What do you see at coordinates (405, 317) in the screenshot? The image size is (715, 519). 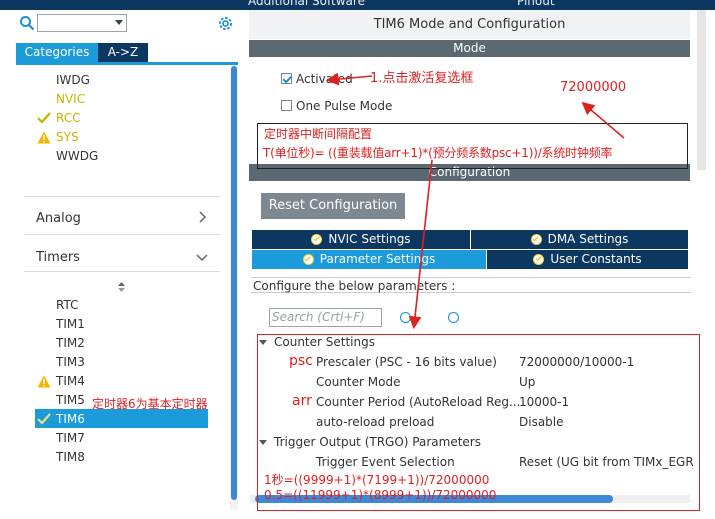 I see `prev-result-icon` at bounding box center [405, 317].